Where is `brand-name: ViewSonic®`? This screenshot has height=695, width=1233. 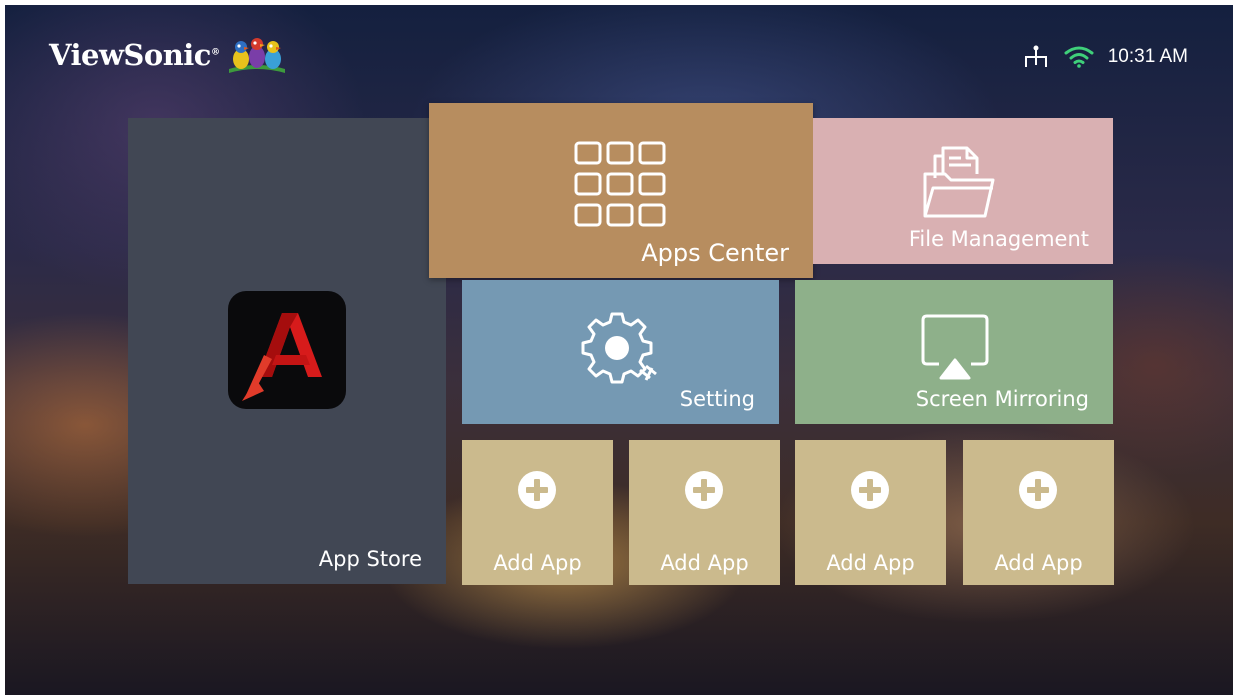
brand-name: ViewSonic® is located at coordinates (134, 55).